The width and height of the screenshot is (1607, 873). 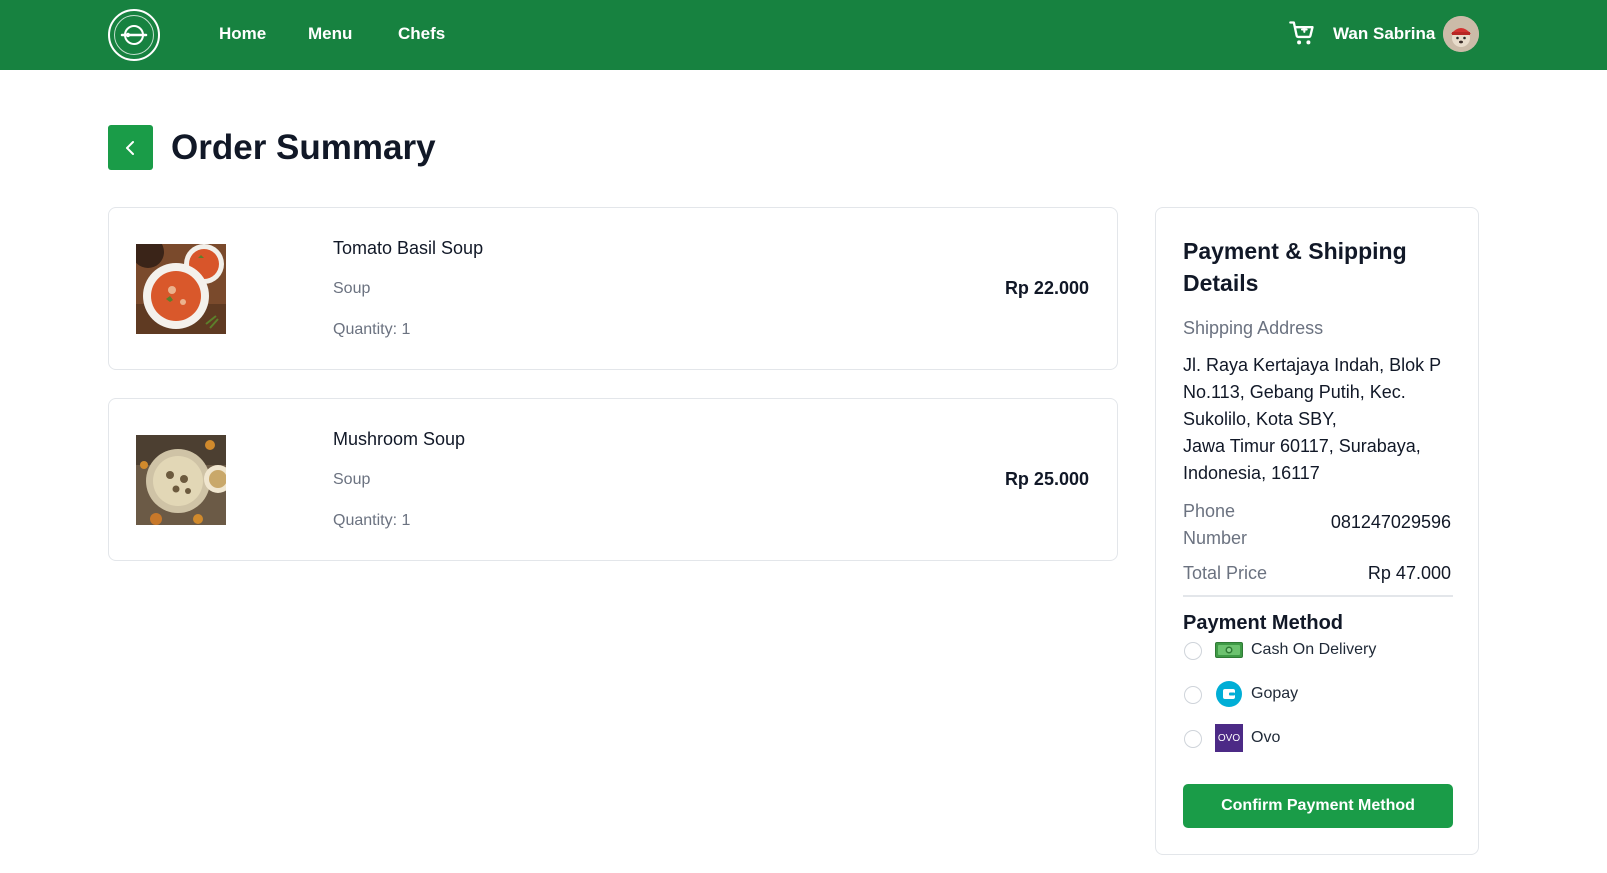 I want to click on item-price: Rp 25.000, so click(x=1046, y=479).